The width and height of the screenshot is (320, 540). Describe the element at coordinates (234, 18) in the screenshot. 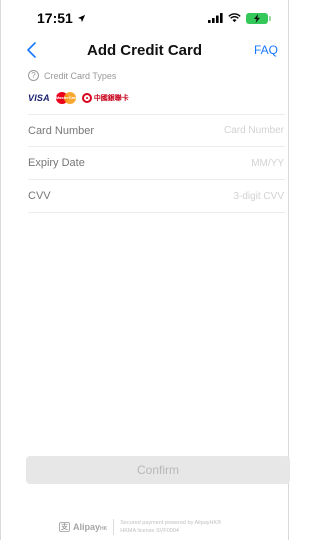

I see `wifi-icon` at that location.